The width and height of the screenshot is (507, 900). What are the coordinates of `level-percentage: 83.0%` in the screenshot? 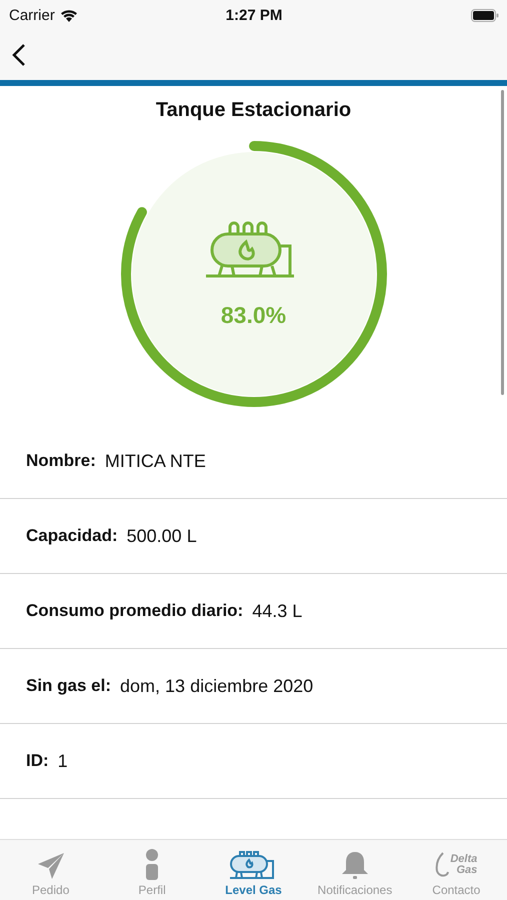 It's located at (253, 315).